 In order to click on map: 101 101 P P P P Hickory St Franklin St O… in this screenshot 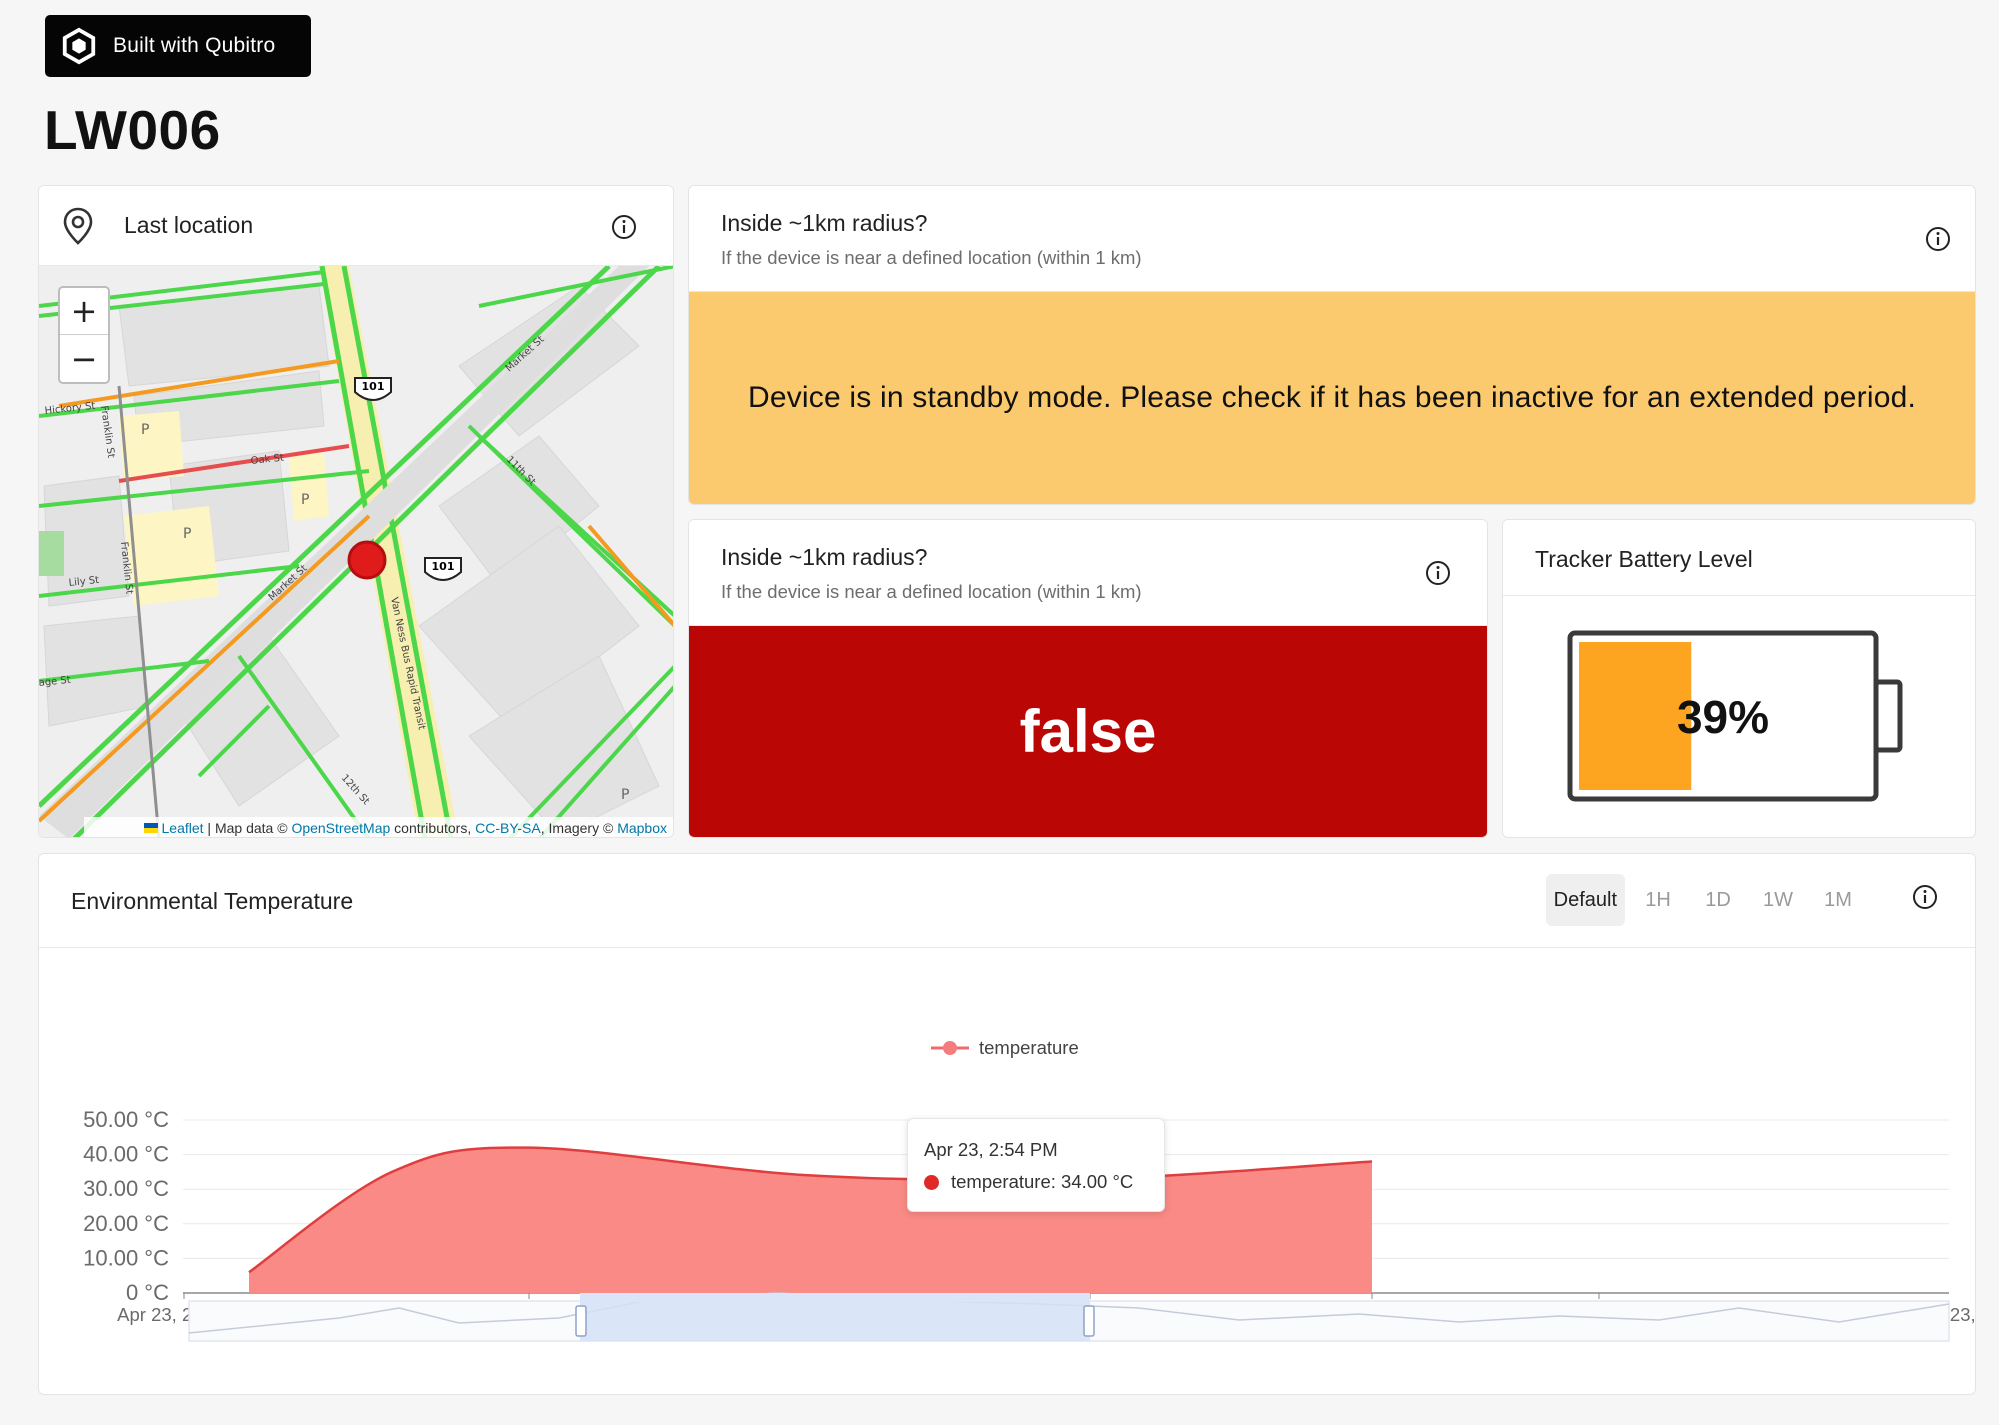, I will do `click(356, 551)`.